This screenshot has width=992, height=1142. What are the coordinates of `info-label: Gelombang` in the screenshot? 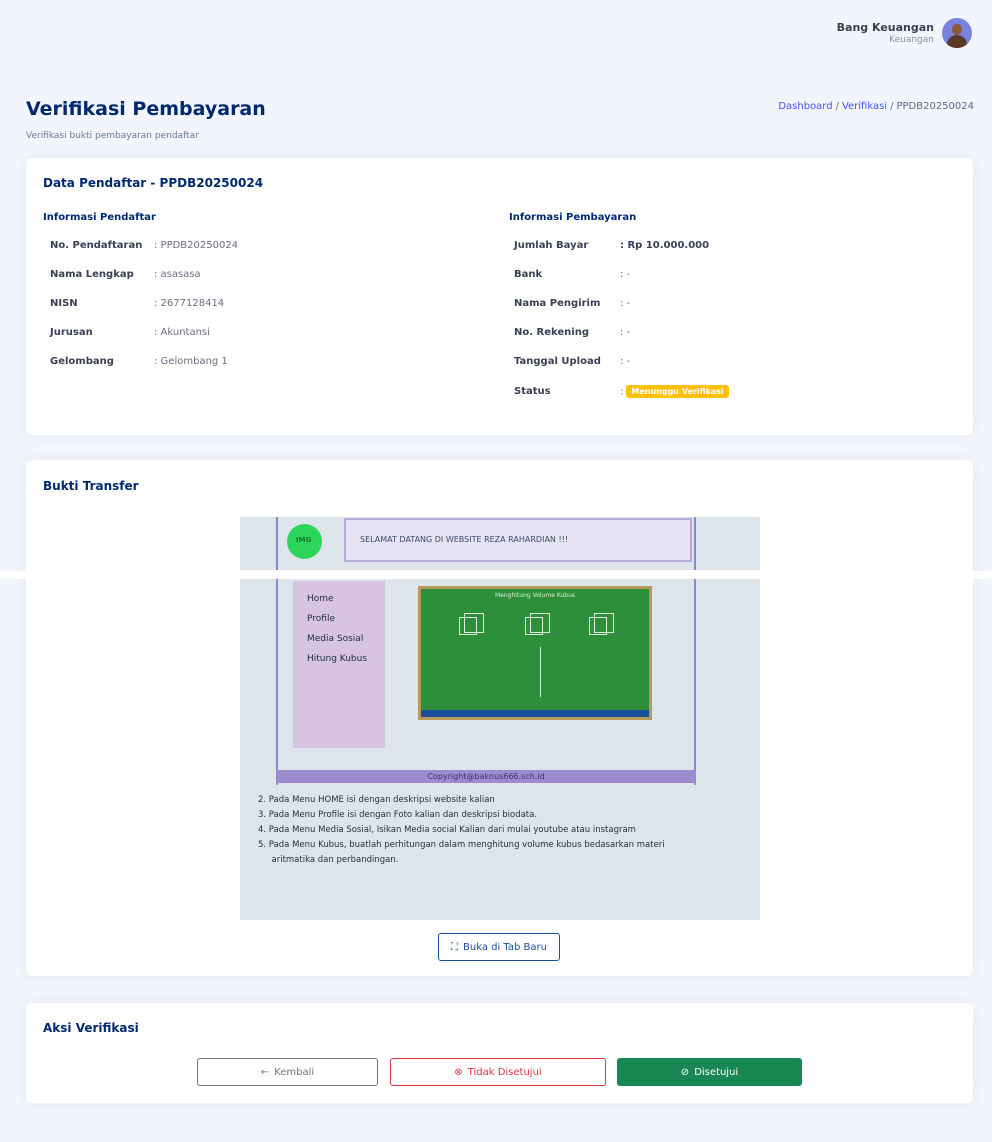 It's located at (82, 361).